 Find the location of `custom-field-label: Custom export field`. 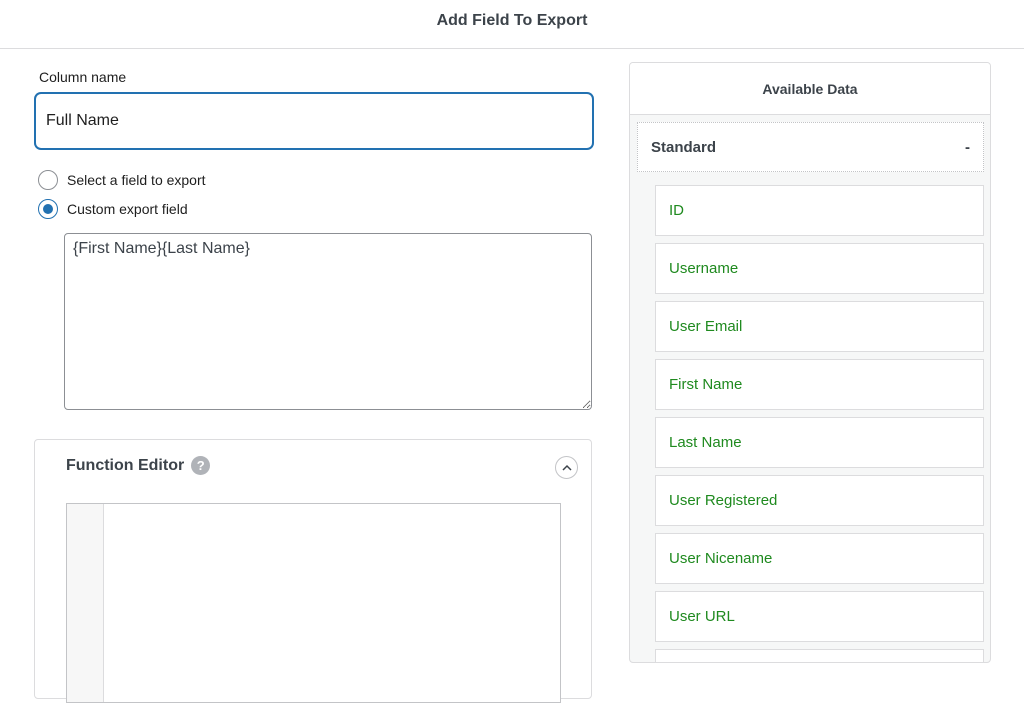

custom-field-label: Custom export field is located at coordinates (127, 209).